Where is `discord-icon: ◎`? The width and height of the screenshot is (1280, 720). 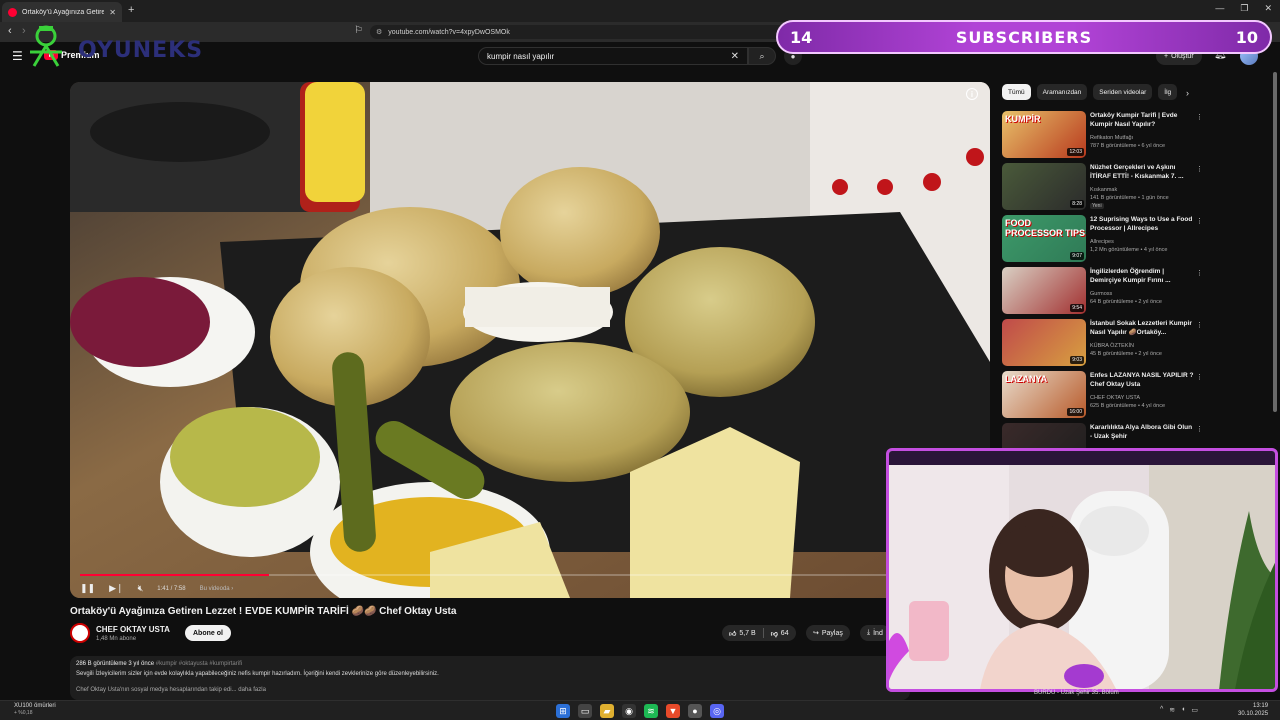 discord-icon: ◎ is located at coordinates (717, 711).